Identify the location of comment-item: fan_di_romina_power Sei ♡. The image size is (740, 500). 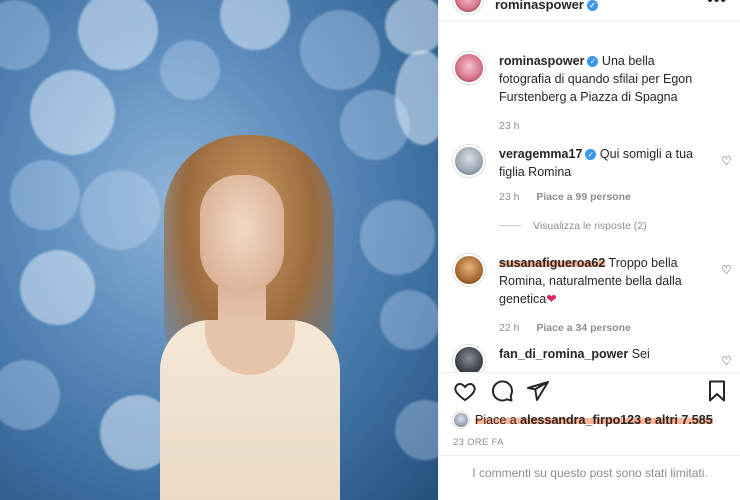
(593, 358).